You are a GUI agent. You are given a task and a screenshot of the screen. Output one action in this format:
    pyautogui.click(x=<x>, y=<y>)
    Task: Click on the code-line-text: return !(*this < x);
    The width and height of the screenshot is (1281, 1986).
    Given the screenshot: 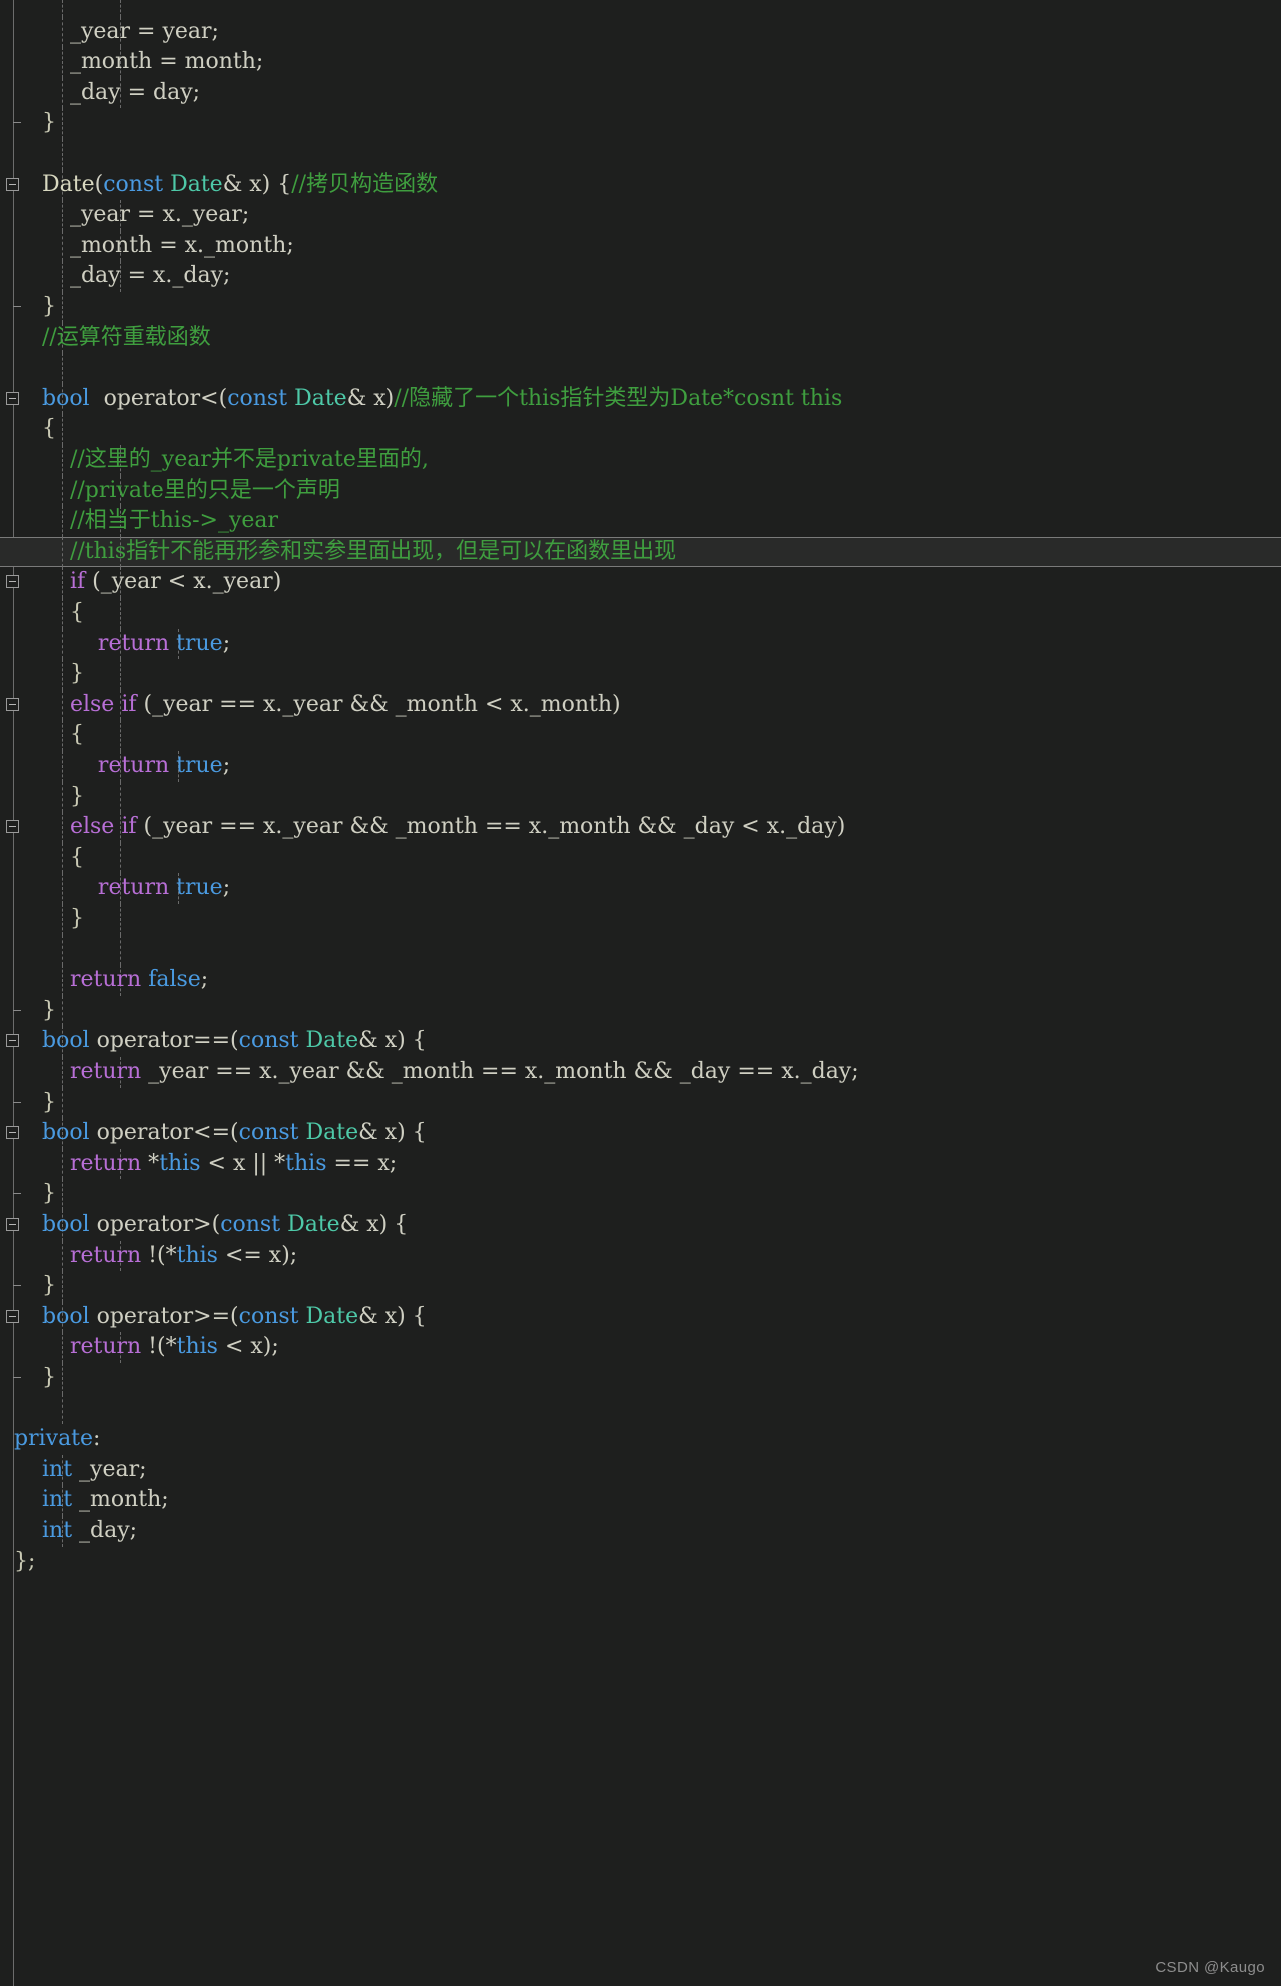 What is the action you would take?
    pyautogui.click(x=146, y=1347)
    